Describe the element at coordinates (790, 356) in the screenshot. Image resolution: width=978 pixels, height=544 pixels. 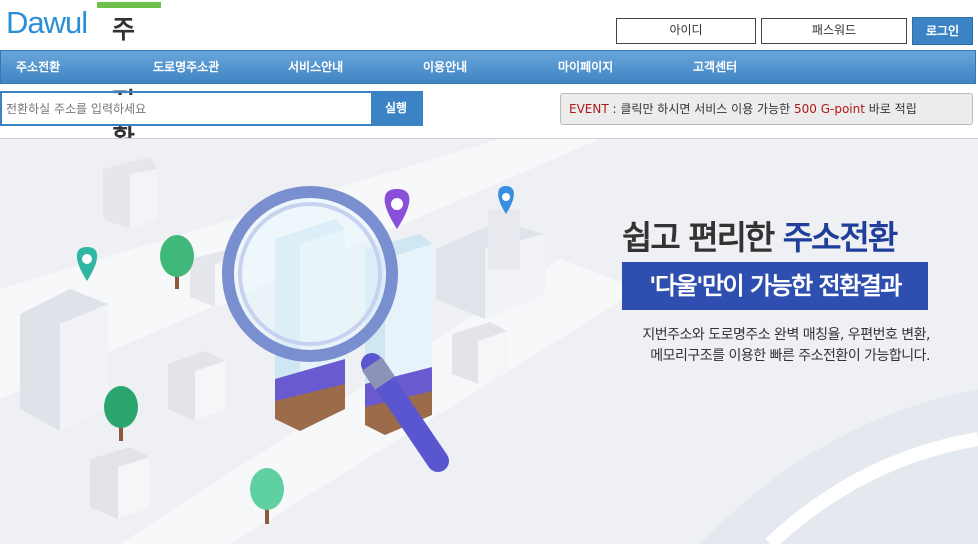
I see `desc-line-2: 메모리구조를 이용한 빠른 주소전환이 가능합니다.` at that location.